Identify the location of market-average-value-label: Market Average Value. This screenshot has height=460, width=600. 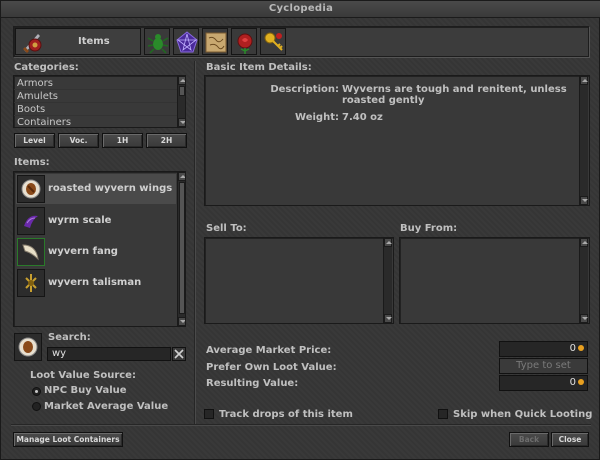
(106, 406).